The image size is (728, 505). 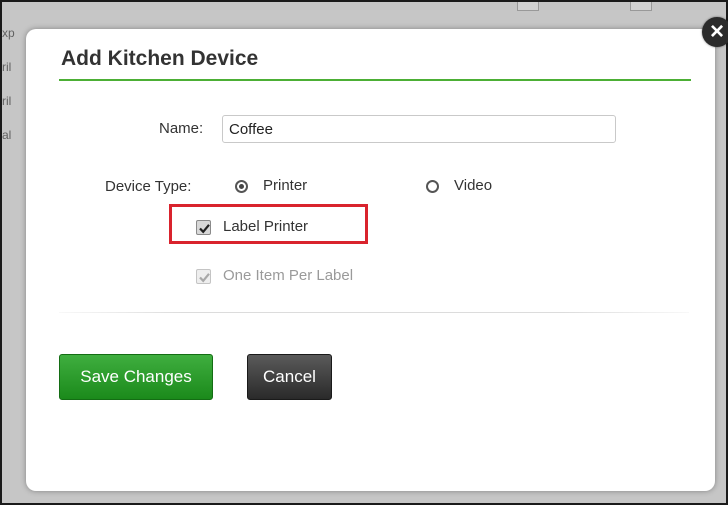 What do you see at coordinates (374, 312) in the screenshot?
I see `section-divider` at bounding box center [374, 312].